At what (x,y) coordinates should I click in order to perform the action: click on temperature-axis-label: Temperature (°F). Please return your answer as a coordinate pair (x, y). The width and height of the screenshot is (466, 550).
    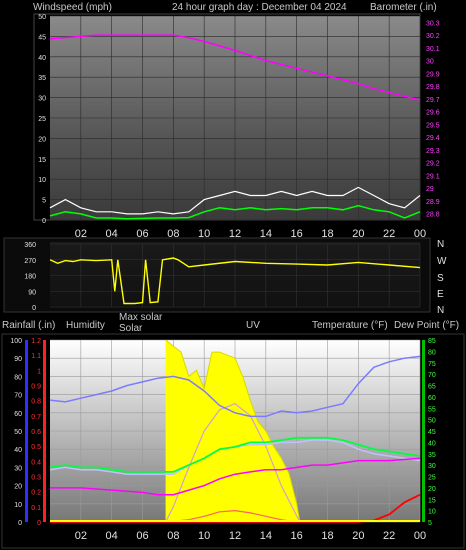
    Looking at the image, I should click on (350, 325).